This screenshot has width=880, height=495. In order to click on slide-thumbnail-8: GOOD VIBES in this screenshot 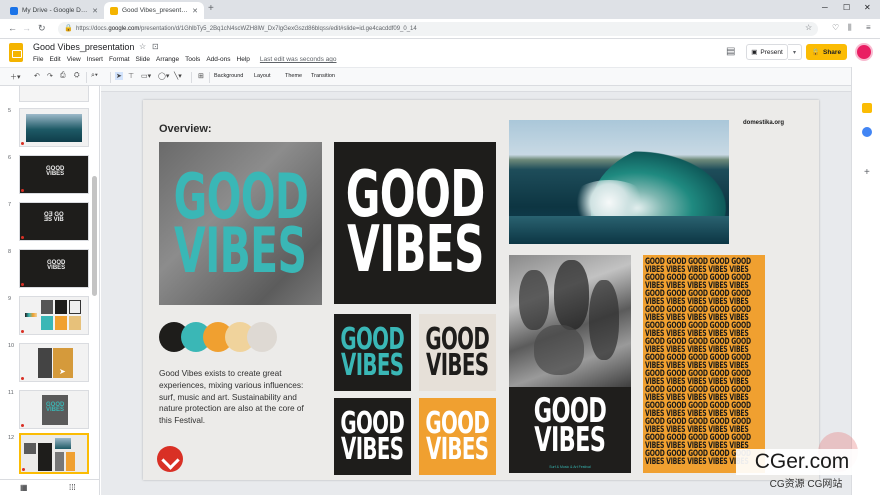, I will do `click(54, 268)`.